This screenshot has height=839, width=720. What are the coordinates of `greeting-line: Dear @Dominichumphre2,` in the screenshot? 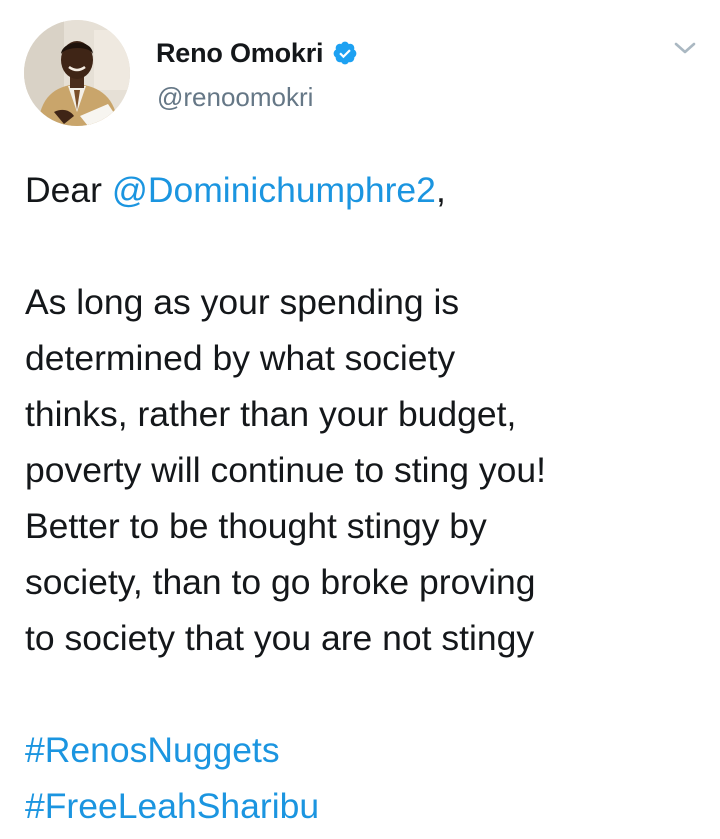 It's located at (365, 190).